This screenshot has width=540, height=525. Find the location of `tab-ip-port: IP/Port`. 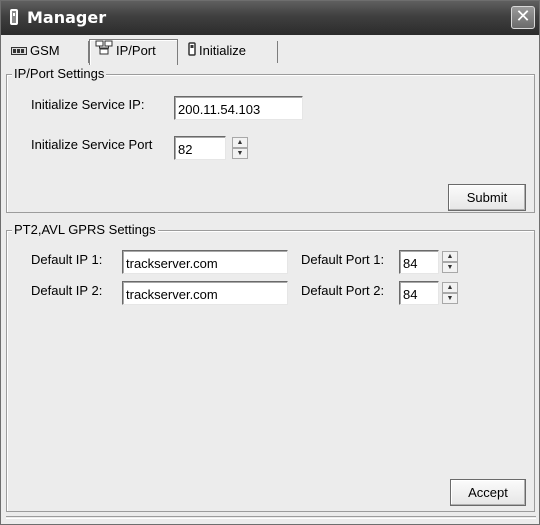

tab-ip-port: IP/Port is located at coordinates (133, 52).